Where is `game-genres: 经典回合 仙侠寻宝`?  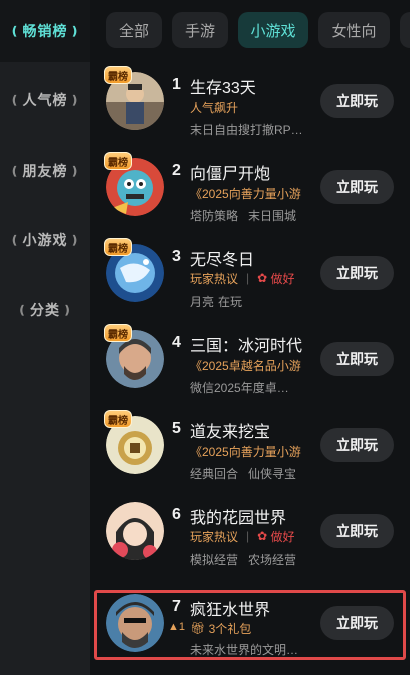 game-genres: 经典回合 仙侠寻宝 is located at coordinates (248, 473).